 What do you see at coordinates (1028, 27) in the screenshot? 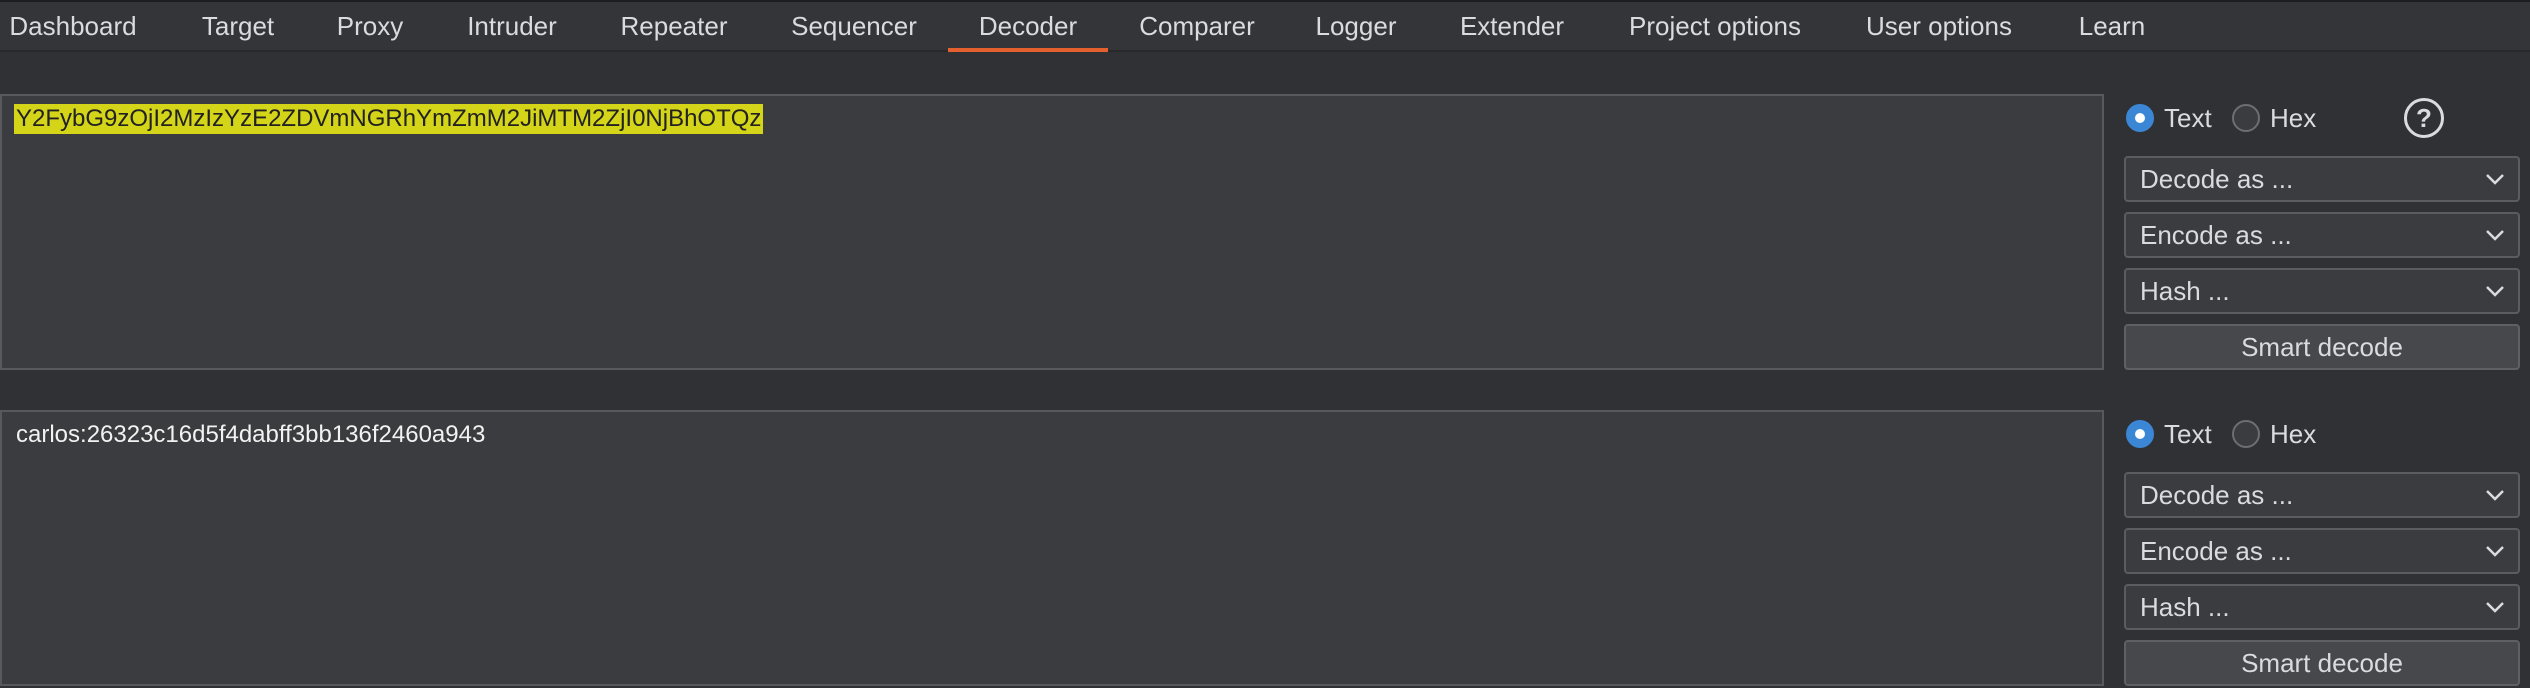
I see `tab-decoder: Decoder` at bounding box center [1028, 27].